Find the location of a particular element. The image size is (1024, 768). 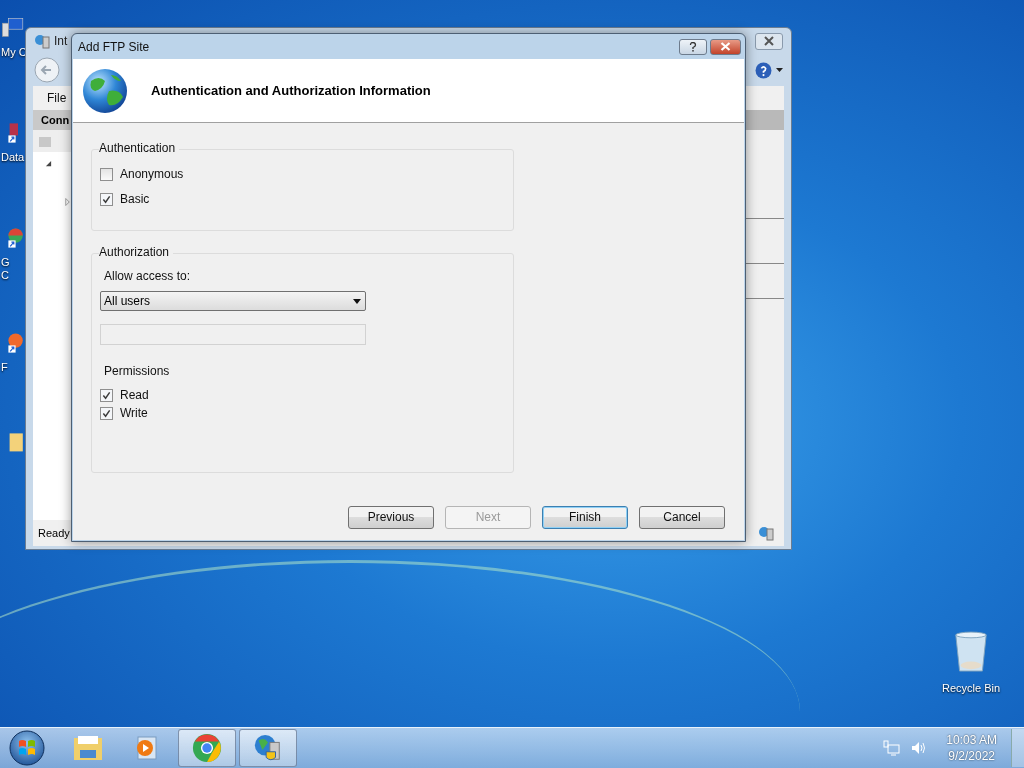

help-icon is located at coordinates (763, 70).